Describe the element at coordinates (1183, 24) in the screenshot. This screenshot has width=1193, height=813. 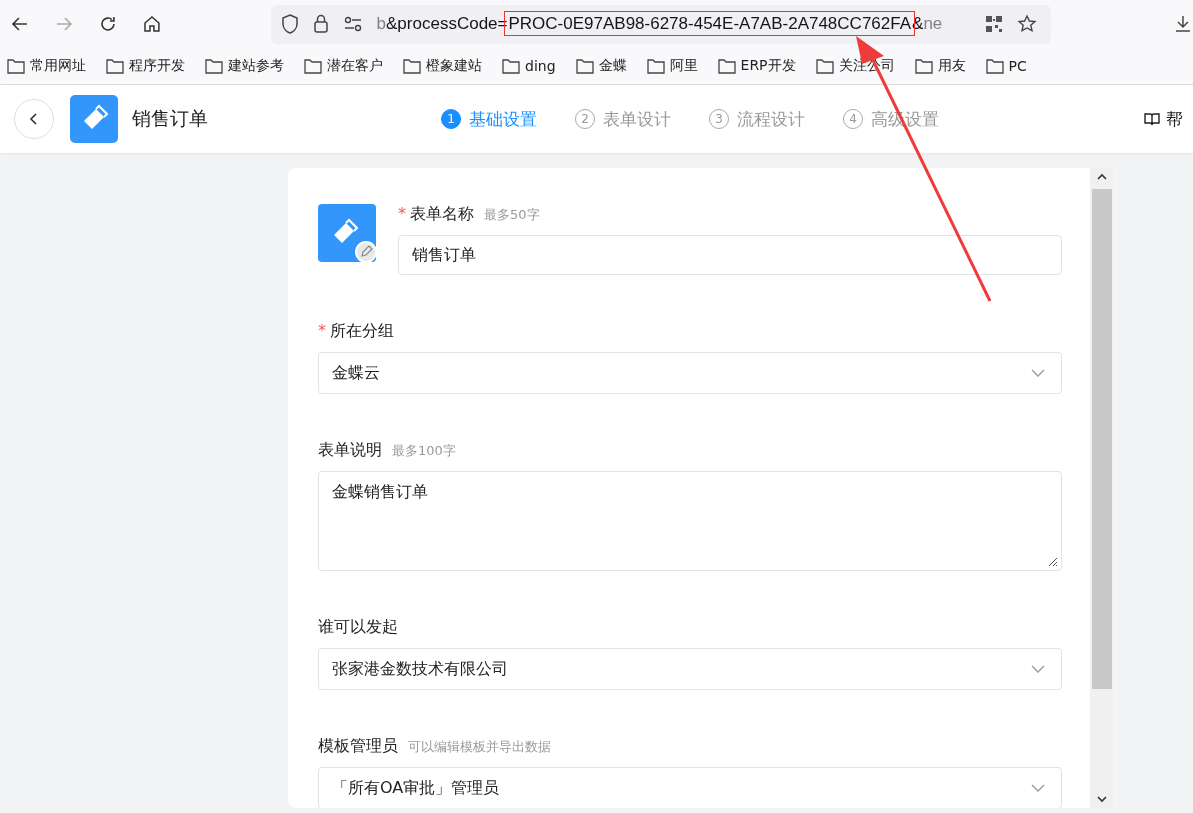
I see `download-icon` at that location.